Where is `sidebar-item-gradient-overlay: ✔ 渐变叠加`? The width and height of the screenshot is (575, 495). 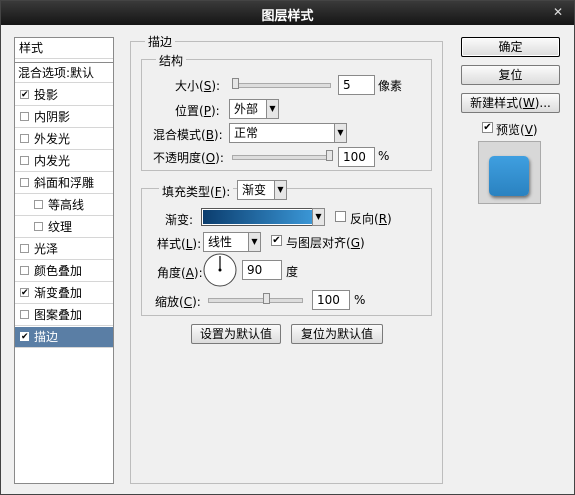
sidebar-item-gradient-overlay: ✔ 渐变叠加 is located at coordinates (64, 293).